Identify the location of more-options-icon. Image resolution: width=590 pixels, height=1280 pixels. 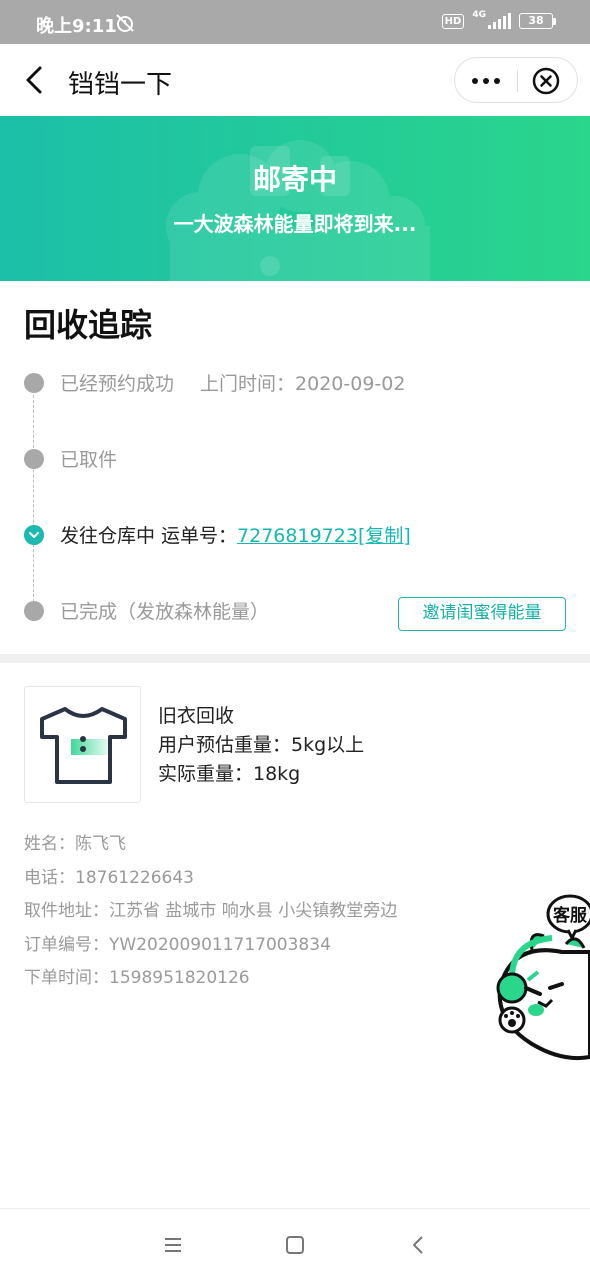
(486, 81).